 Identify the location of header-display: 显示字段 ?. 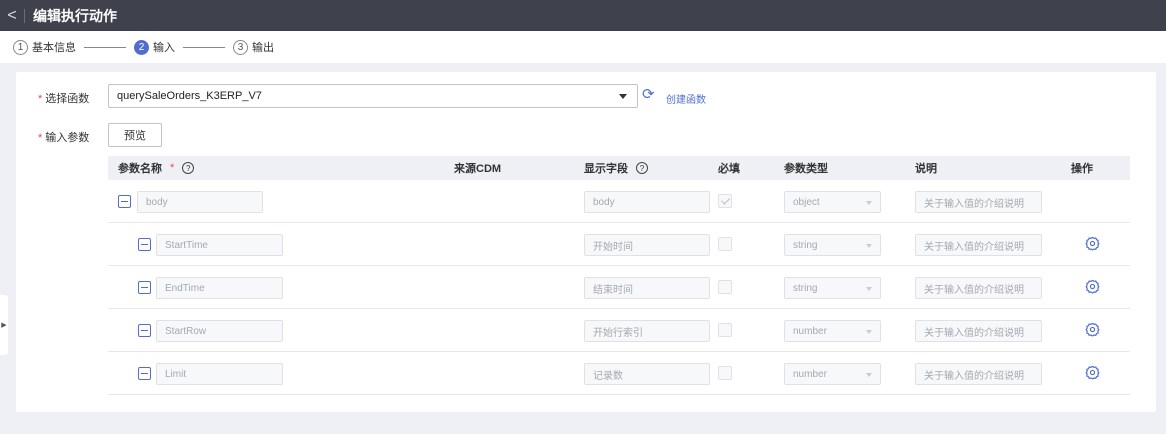
(616, 168).